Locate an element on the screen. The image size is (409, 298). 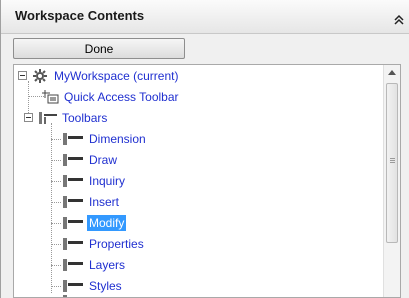
tree-node-label: Quick Access Toolbar is located at coordinates (121, 97).